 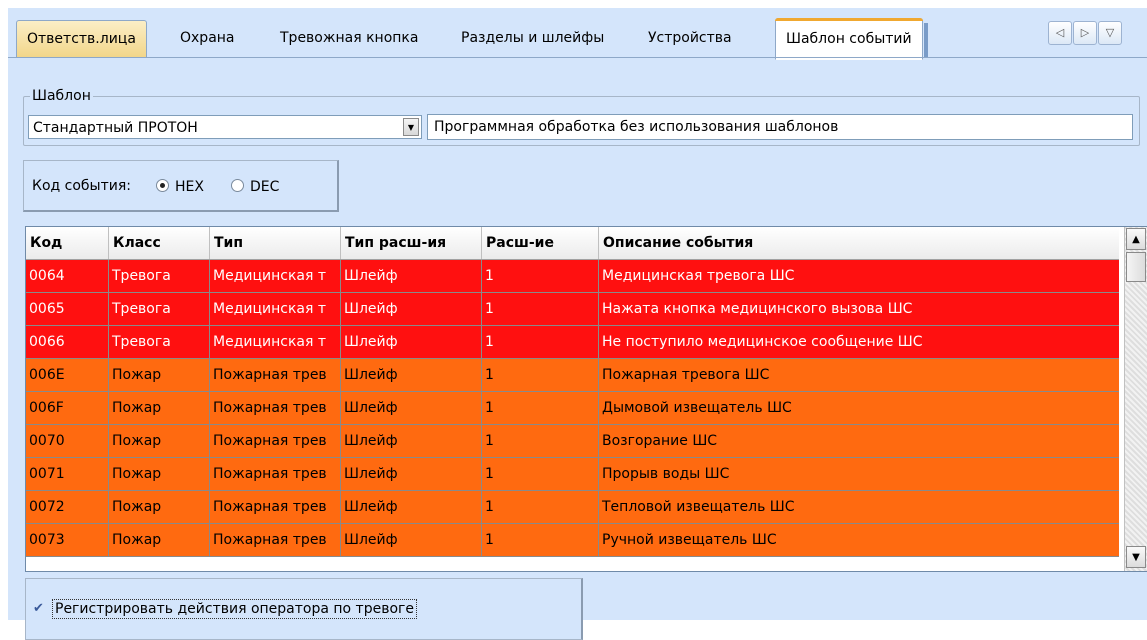 I want to click on radio-dec-label: DEC, so click(x=265, y=187).